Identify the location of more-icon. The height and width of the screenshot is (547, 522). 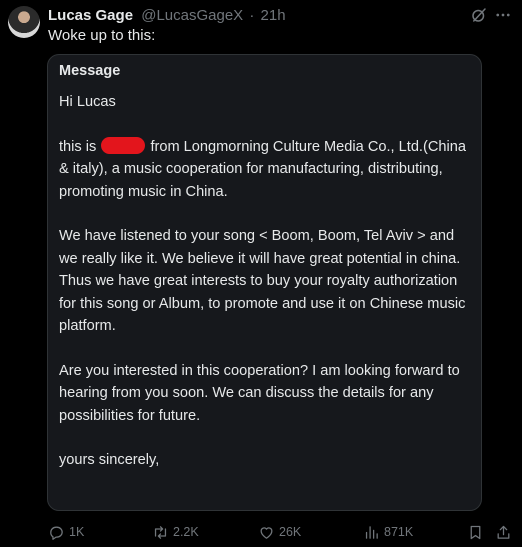
(503, 15).